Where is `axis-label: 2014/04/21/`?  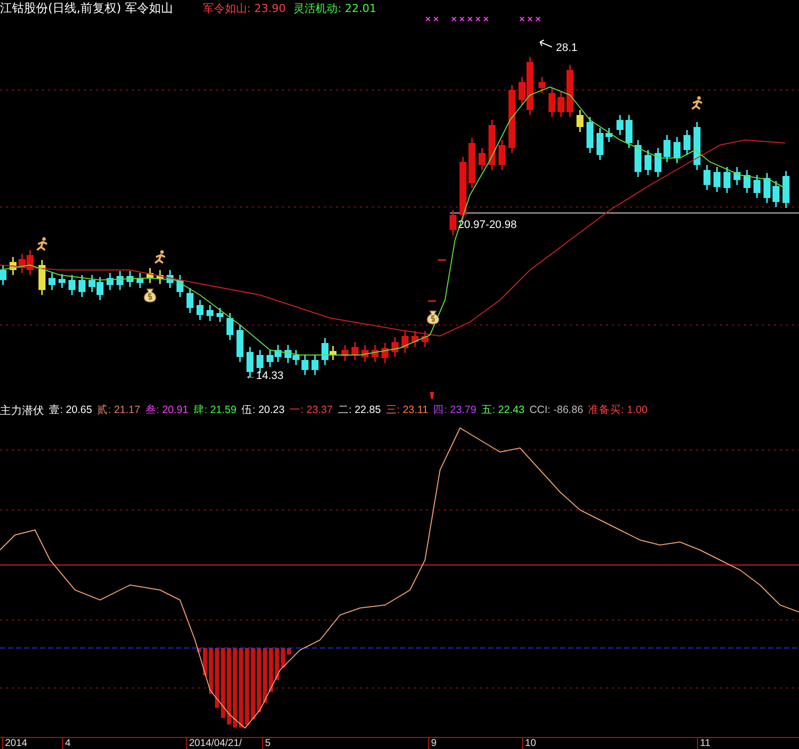 axis-label: 2014/04/21/ is located at coordinates (214, 743).